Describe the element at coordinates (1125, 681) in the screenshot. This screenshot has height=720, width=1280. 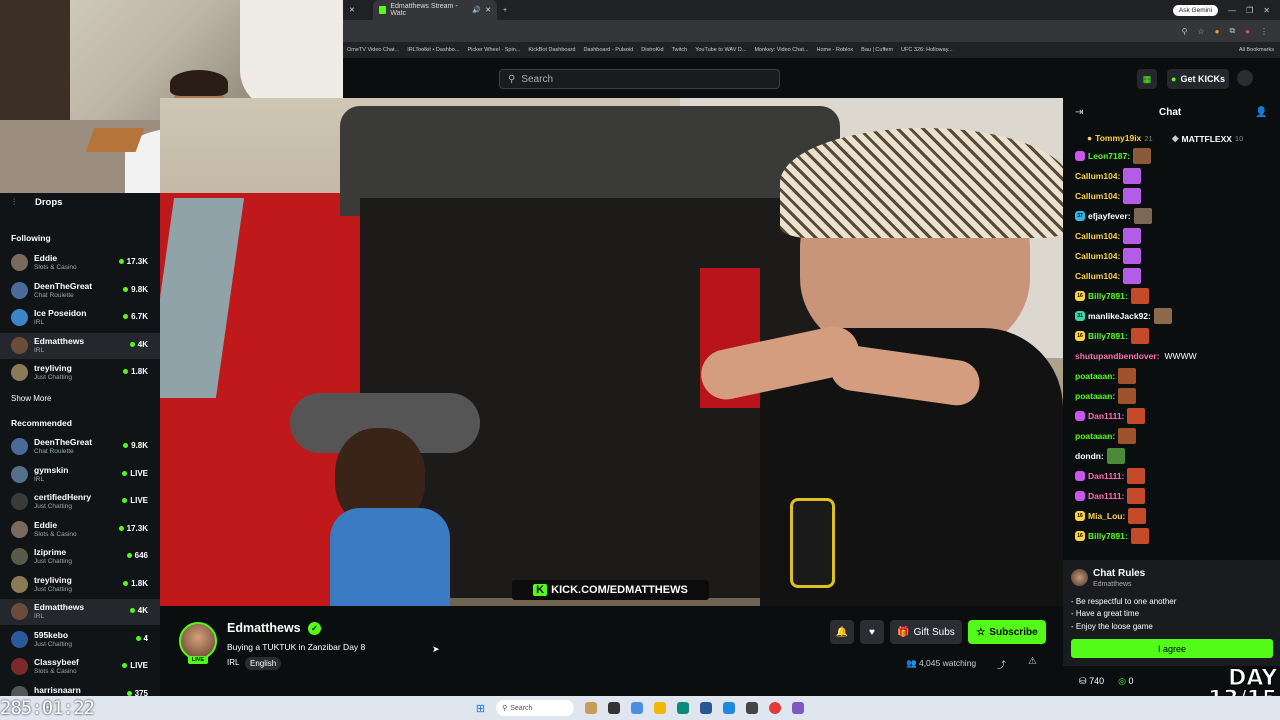
I see `points-balance: ◎ 0` at that location.